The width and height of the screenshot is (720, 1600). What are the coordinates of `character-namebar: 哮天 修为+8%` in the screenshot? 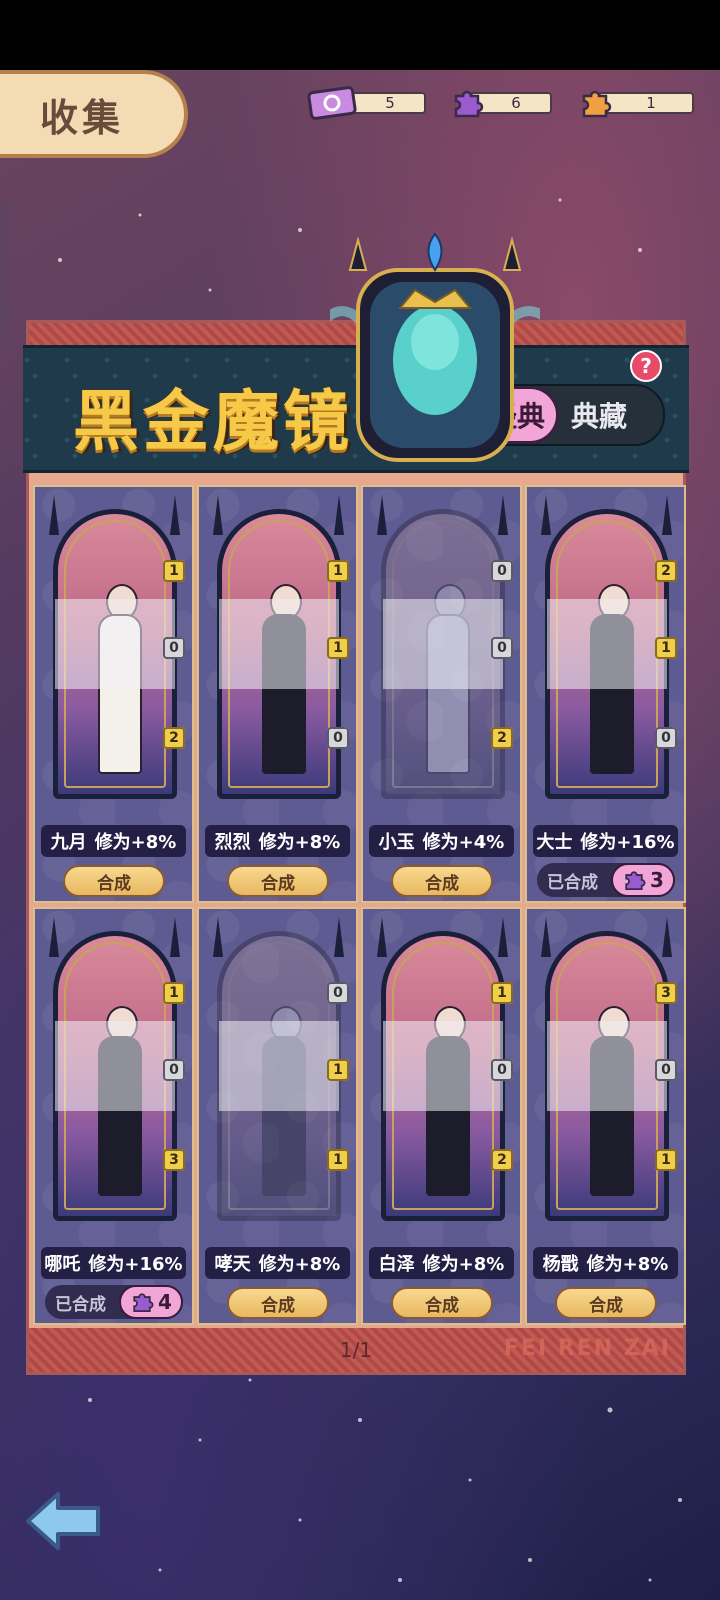 It's located at (277, 1263).